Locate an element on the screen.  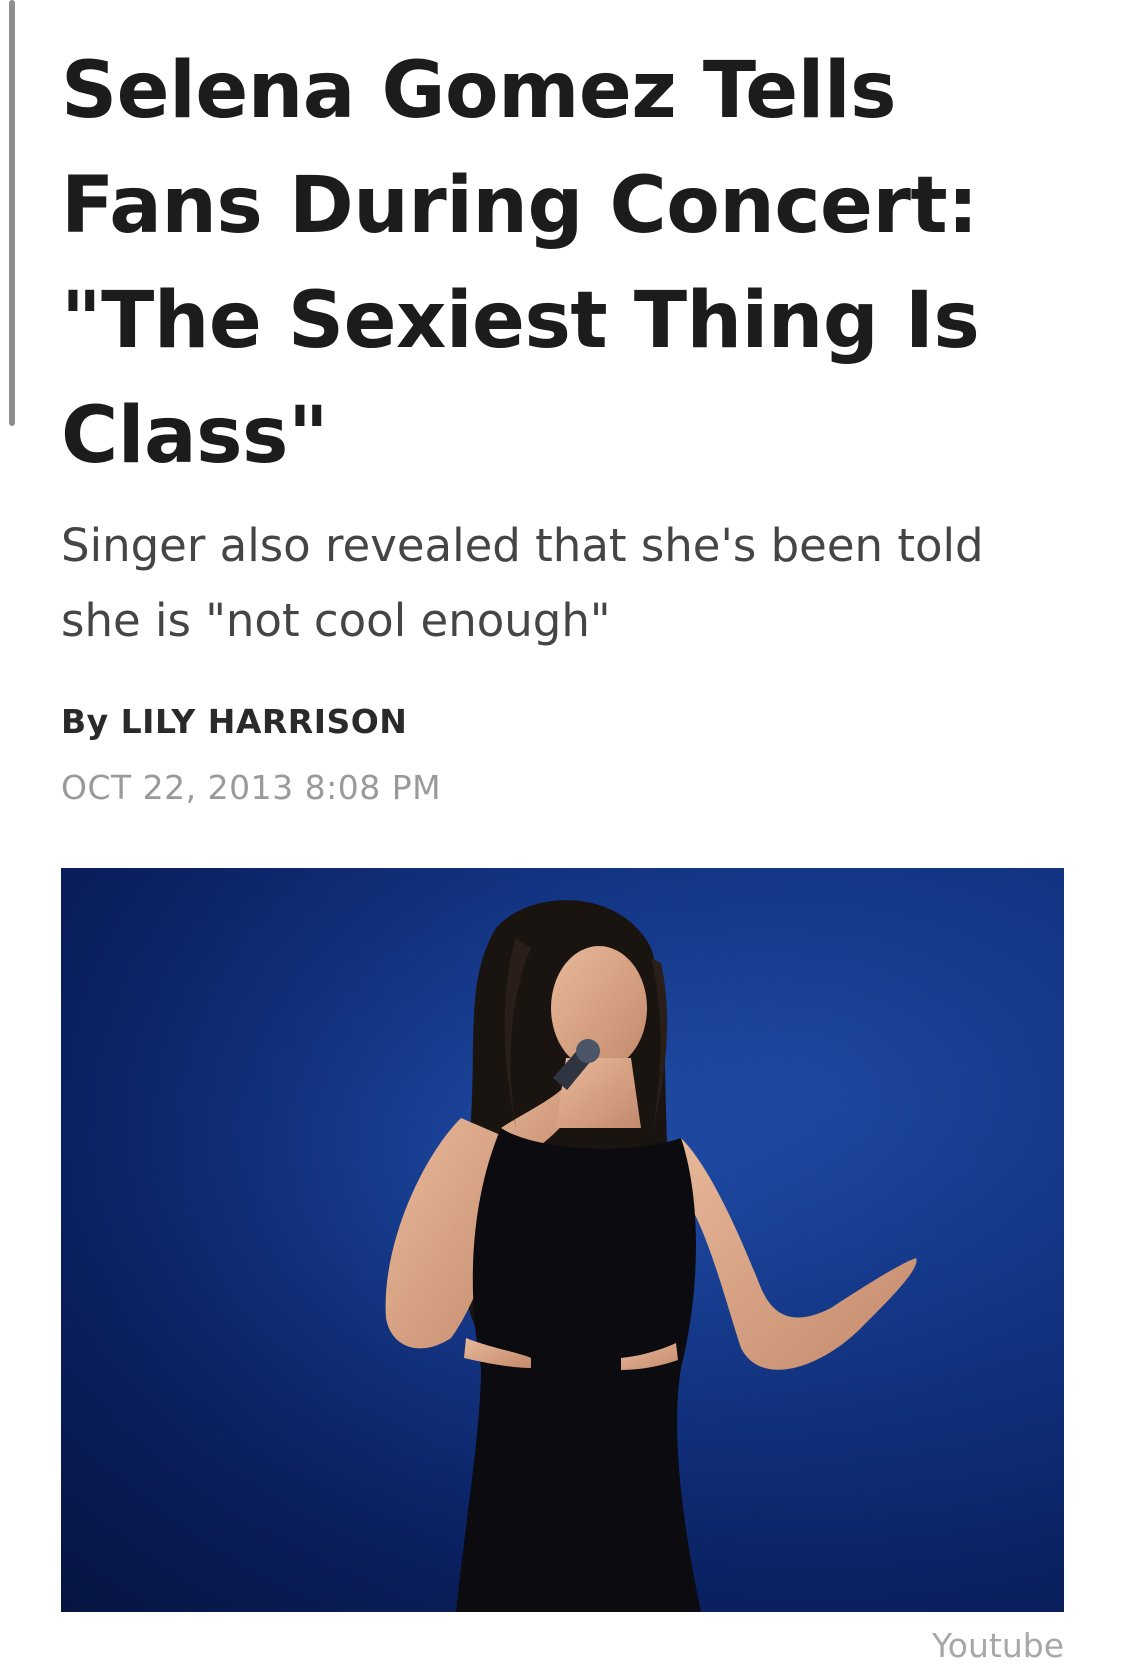
image-credit: Youtube is located at coordinates (998, 1645).